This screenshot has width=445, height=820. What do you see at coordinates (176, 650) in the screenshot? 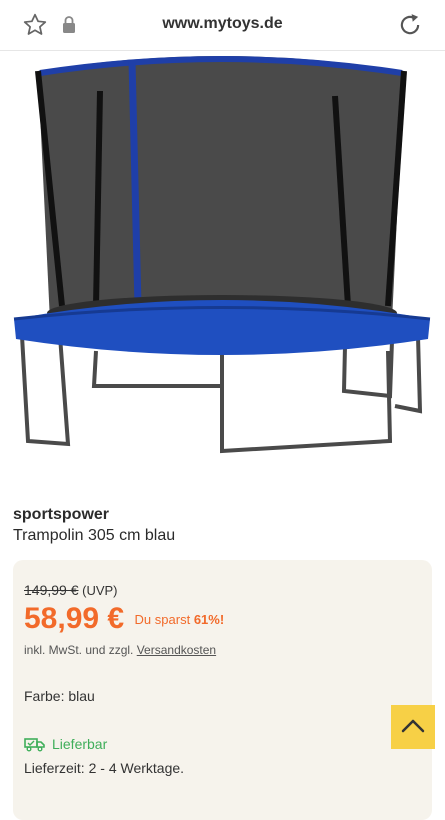
I see `shipping-costs-link: Versandkosten` at bounding box center [176, 650].